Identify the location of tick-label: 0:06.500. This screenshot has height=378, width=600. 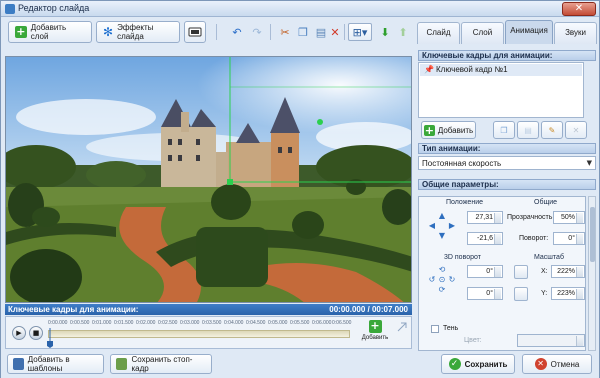
(342, 323).